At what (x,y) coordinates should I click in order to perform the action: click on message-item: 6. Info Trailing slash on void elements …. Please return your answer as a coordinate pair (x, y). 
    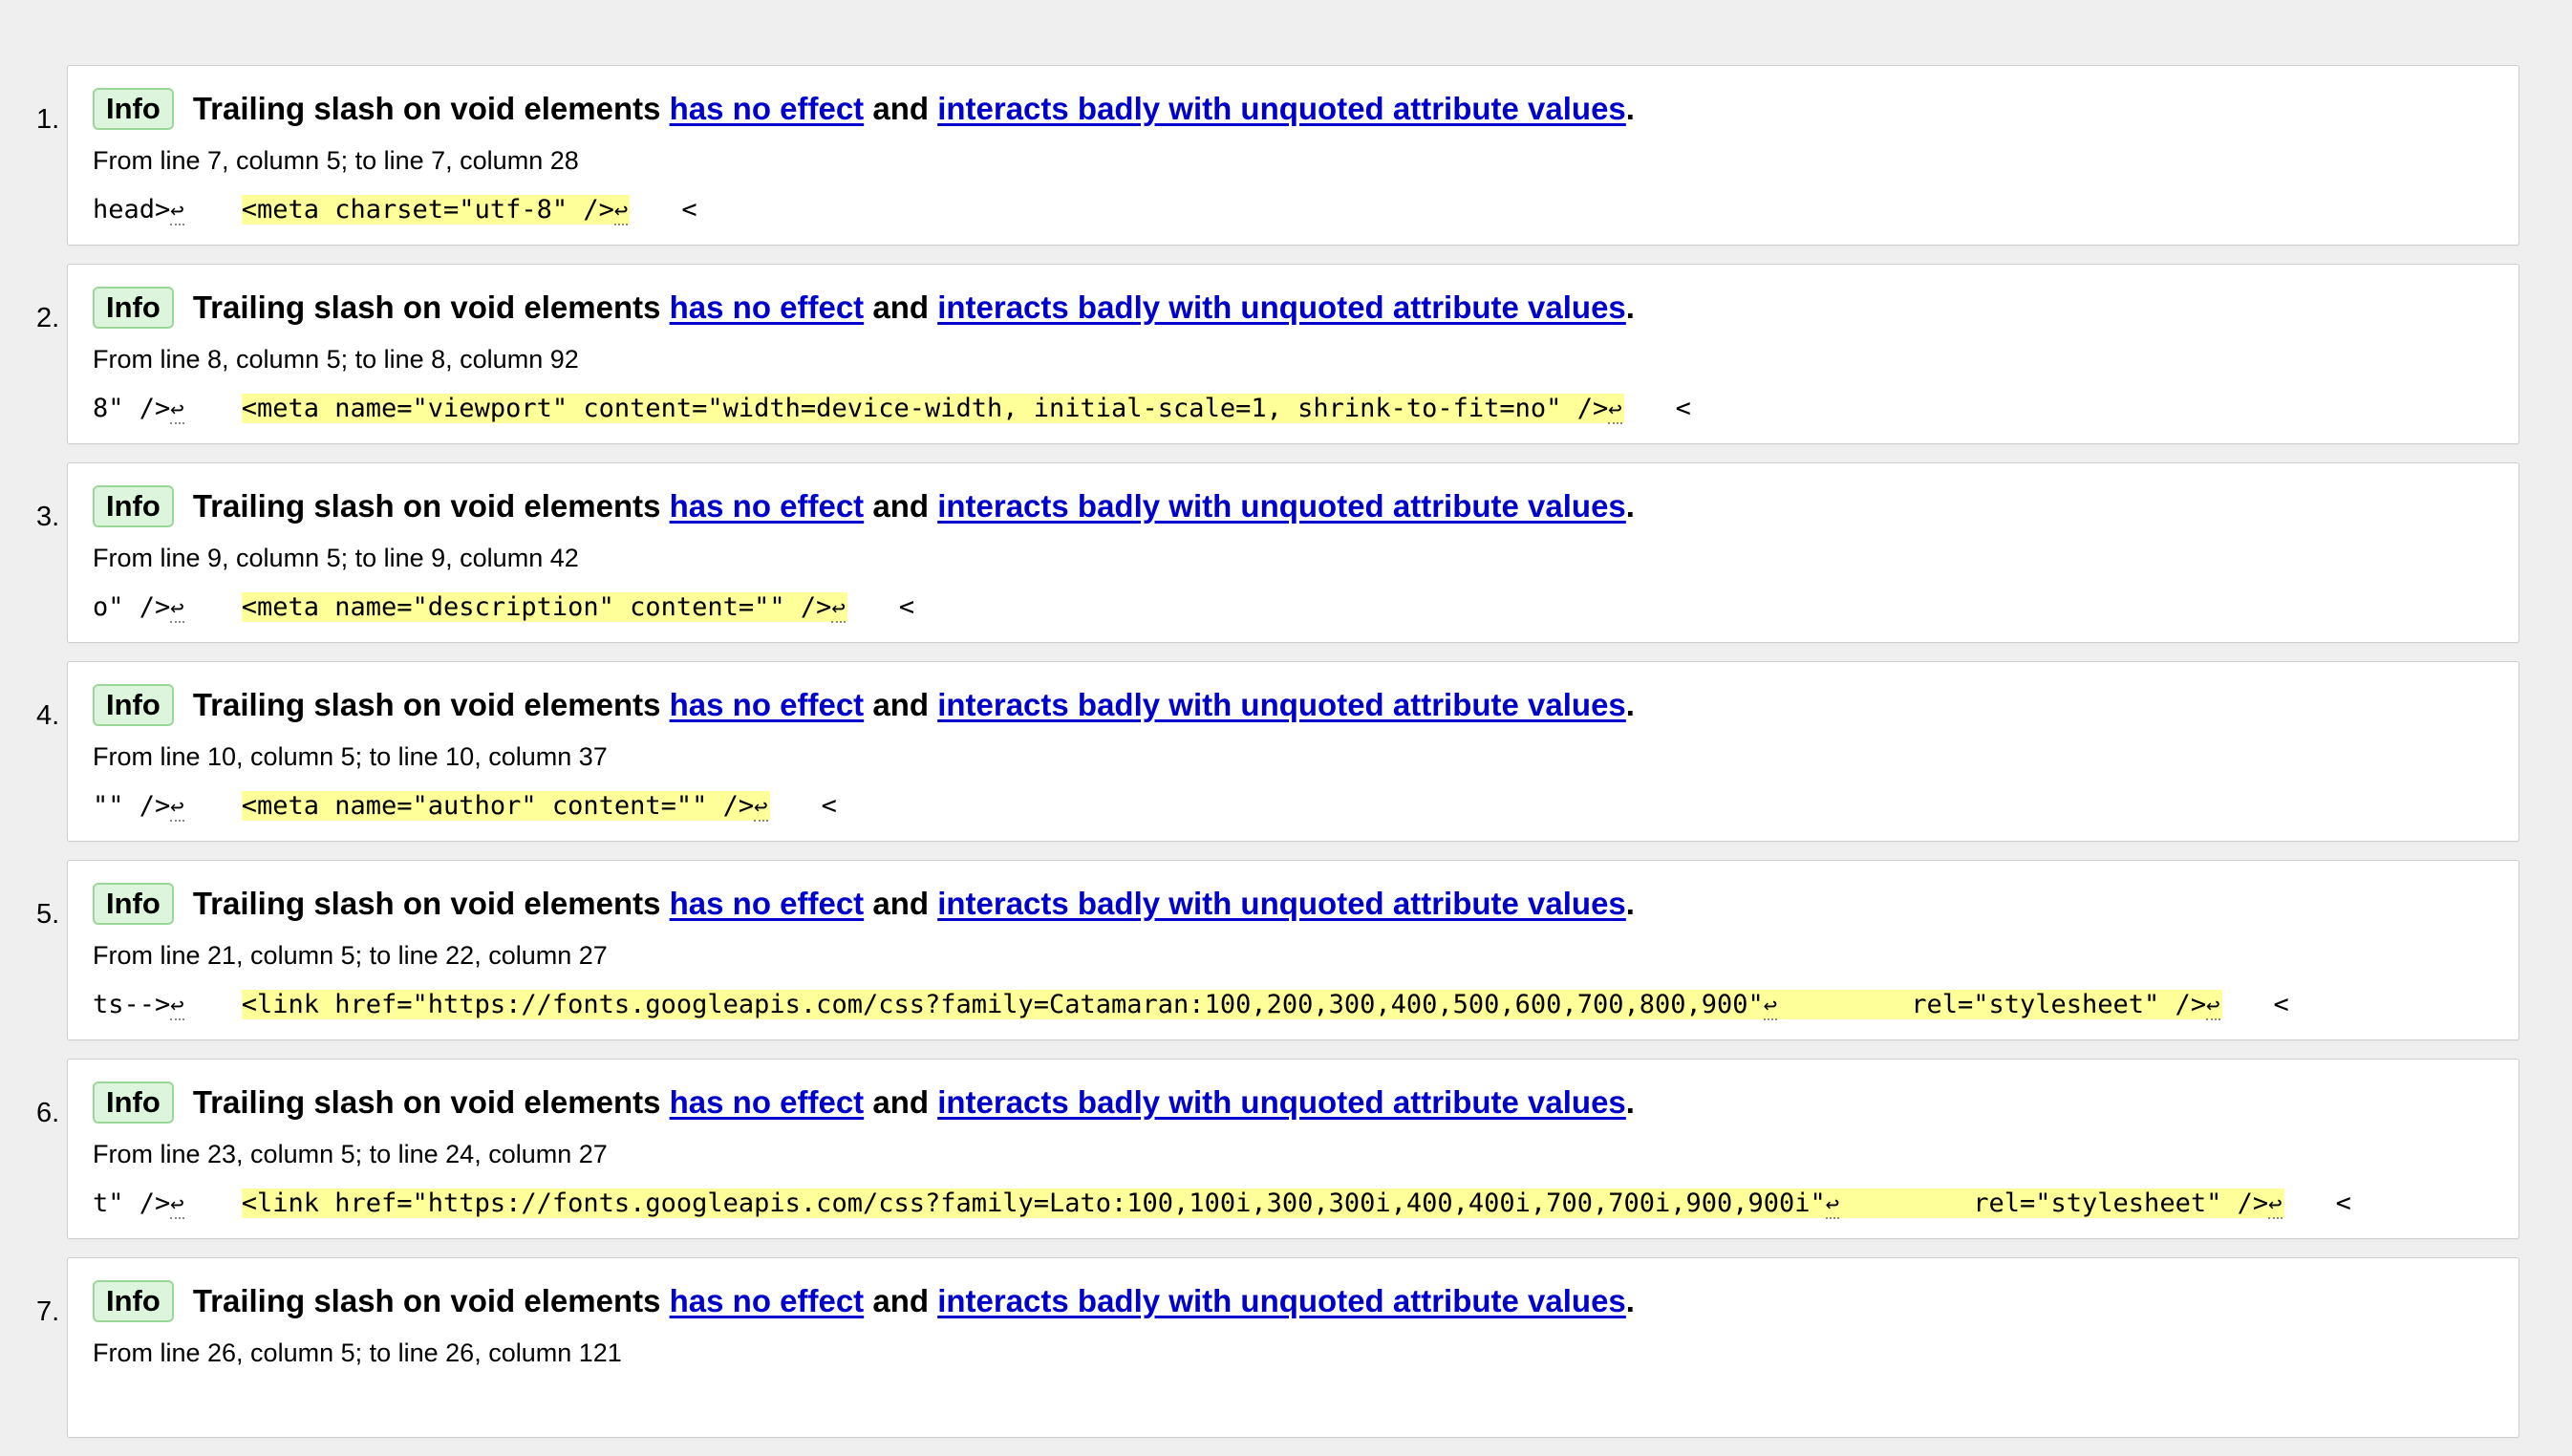
    Looking at the image, I should click on (1286, 1150).